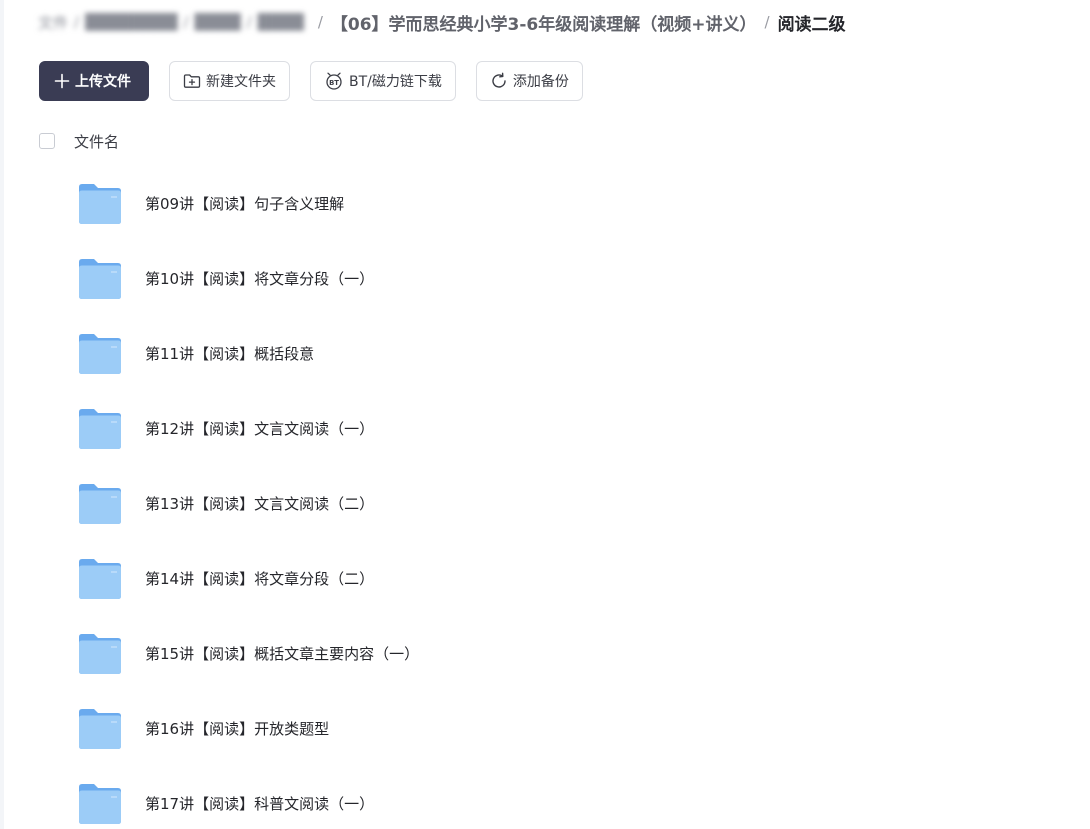  What do you see at coordinates (545, 353) in the screenshot?
I see `list-item: 第11讲【阅读】概括段意` at bounding box center [545, 353].